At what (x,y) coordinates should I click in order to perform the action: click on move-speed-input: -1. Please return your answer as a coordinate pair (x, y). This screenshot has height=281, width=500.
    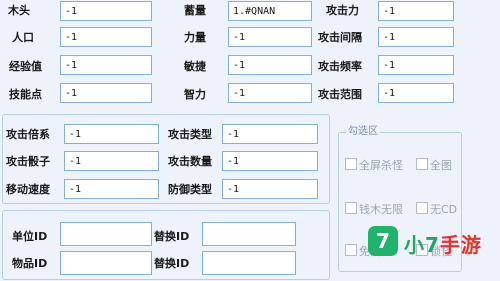
    Looking at the image, I should click on (111, 189).